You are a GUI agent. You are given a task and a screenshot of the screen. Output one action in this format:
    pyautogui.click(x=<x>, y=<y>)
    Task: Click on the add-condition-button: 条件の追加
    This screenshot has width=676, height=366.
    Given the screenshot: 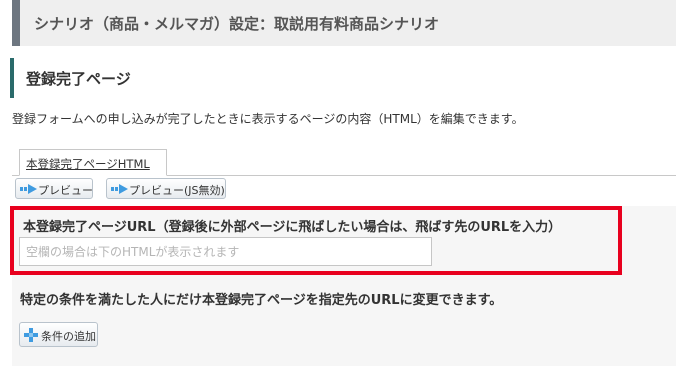 What is the action you would take?
    pyautogui.click(x=58, y=334)
    